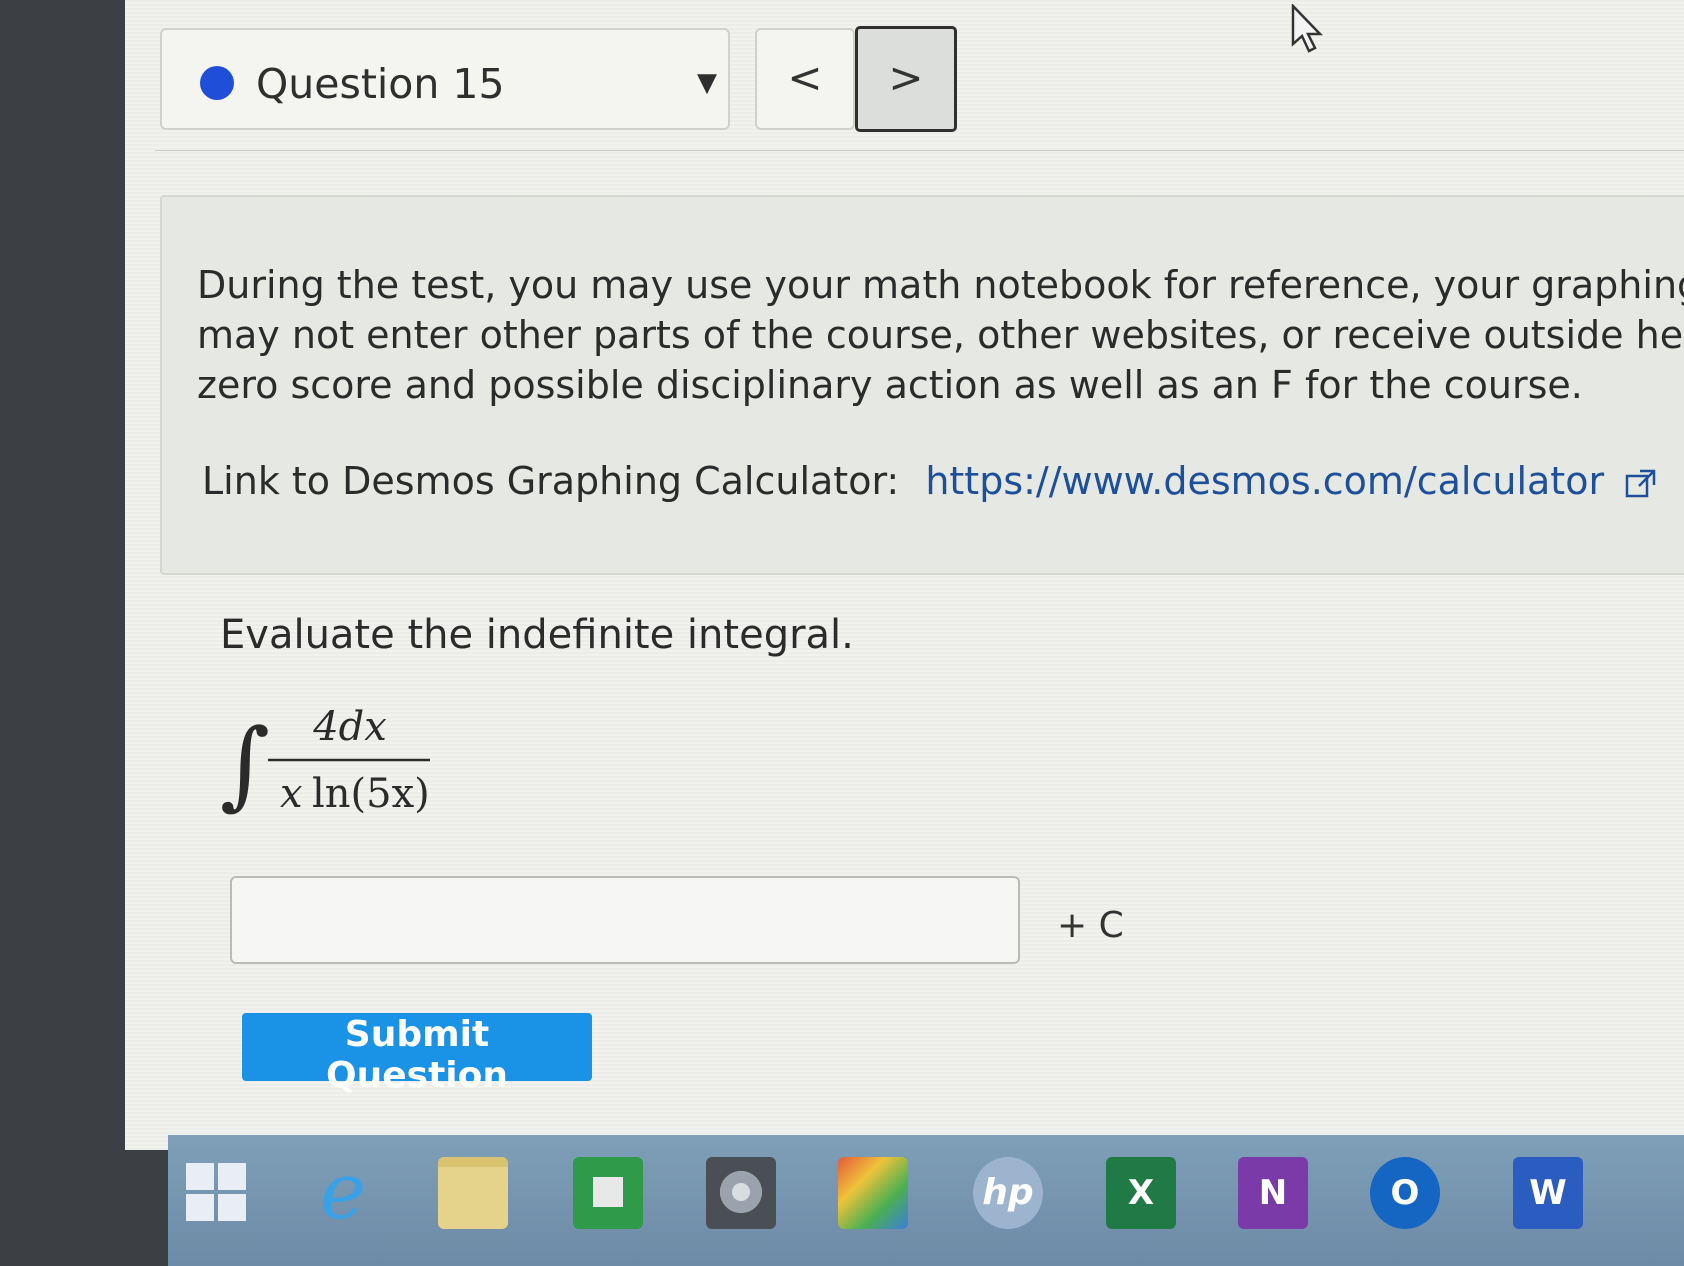  What do you see at coordinates (1141, 1193) in the screenshot?
I see `excel-icon: X` at bounding box center [1141, 1193].